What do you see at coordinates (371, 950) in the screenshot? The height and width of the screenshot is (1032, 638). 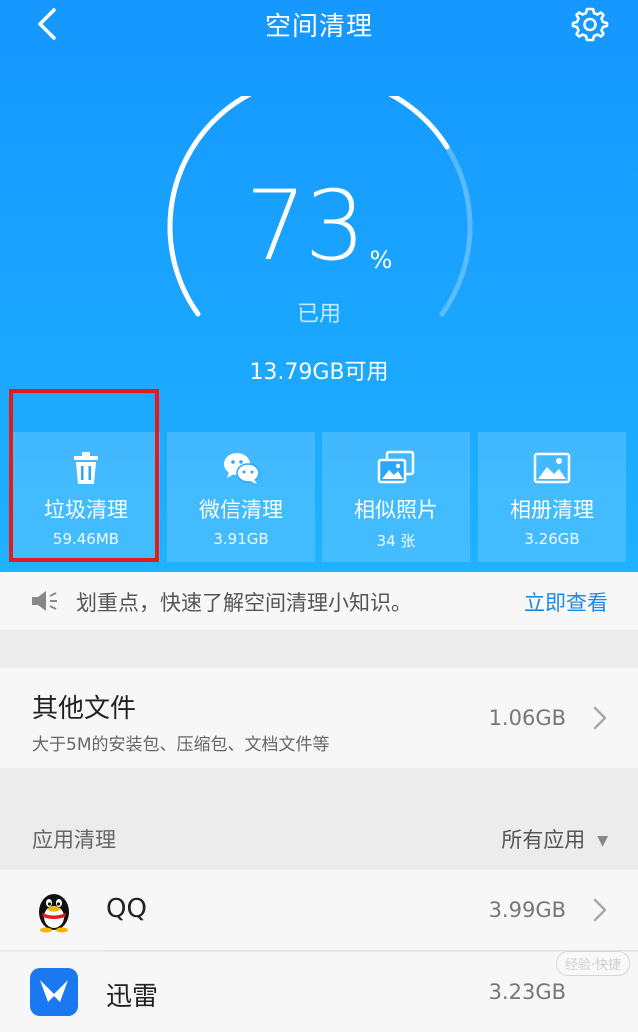 I see `row-divider` at bounding box center [371, 950].